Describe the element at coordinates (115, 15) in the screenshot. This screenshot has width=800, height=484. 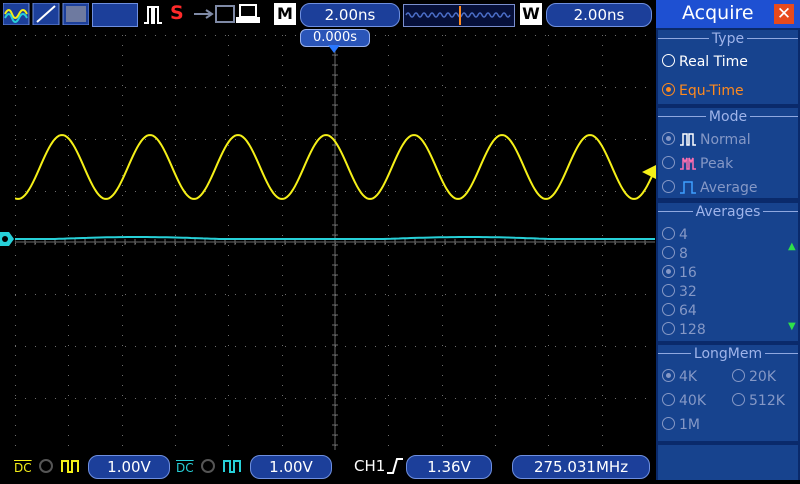
I see `memory-depth-box` at that location.